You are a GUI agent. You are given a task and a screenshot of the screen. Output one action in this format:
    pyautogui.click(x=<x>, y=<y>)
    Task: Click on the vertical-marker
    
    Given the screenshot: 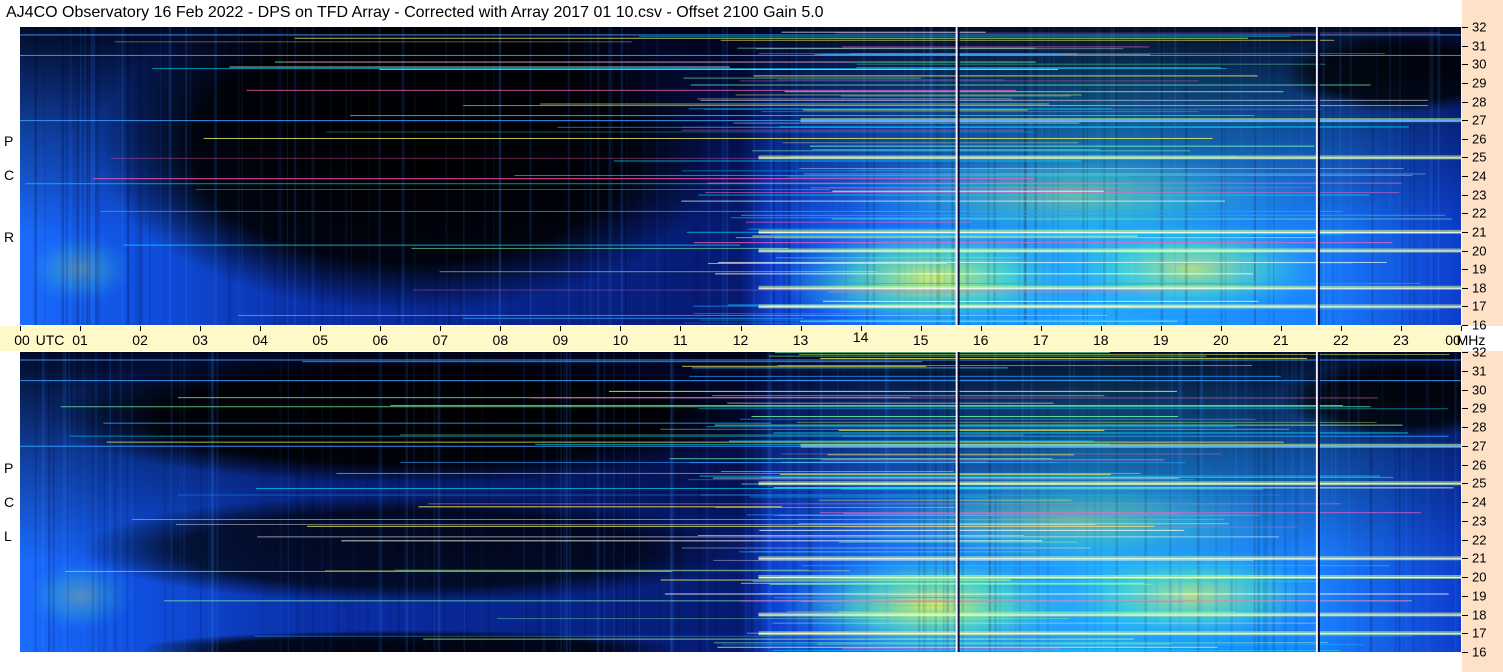 What is the action you would take?
    pyautogui.click(x=956, y=502)
    